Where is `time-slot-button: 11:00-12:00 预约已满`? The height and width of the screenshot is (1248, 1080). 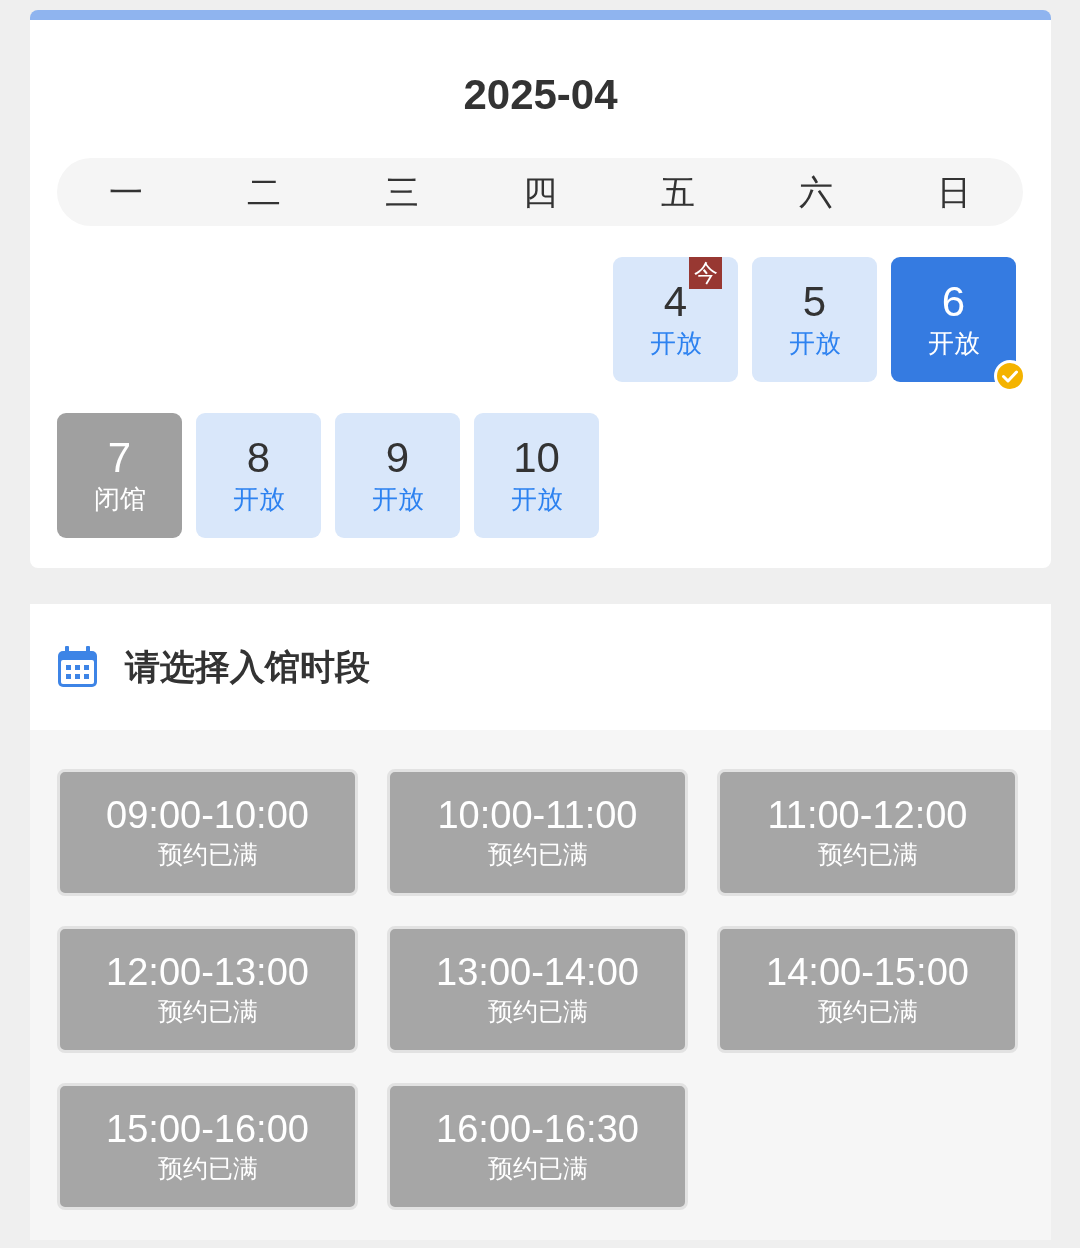
time-slot-button: 11:00-12:00 预约已满 is located at coordinates (867, 833).